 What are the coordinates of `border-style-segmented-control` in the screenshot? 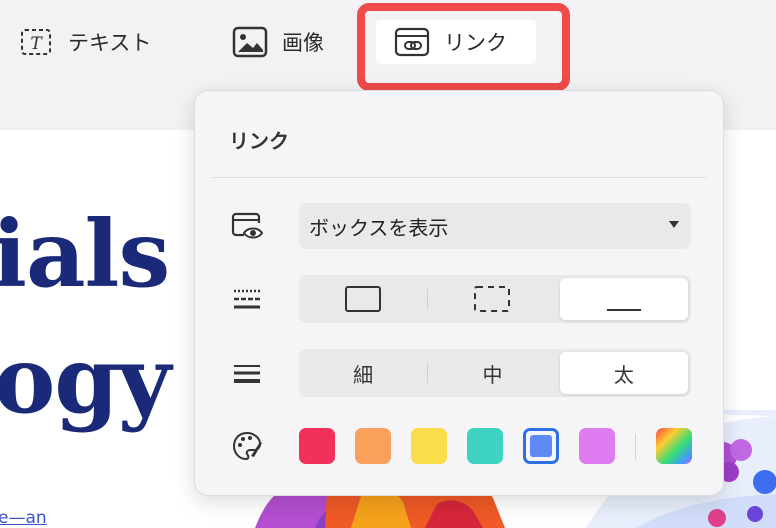 It's located at (495, 299).